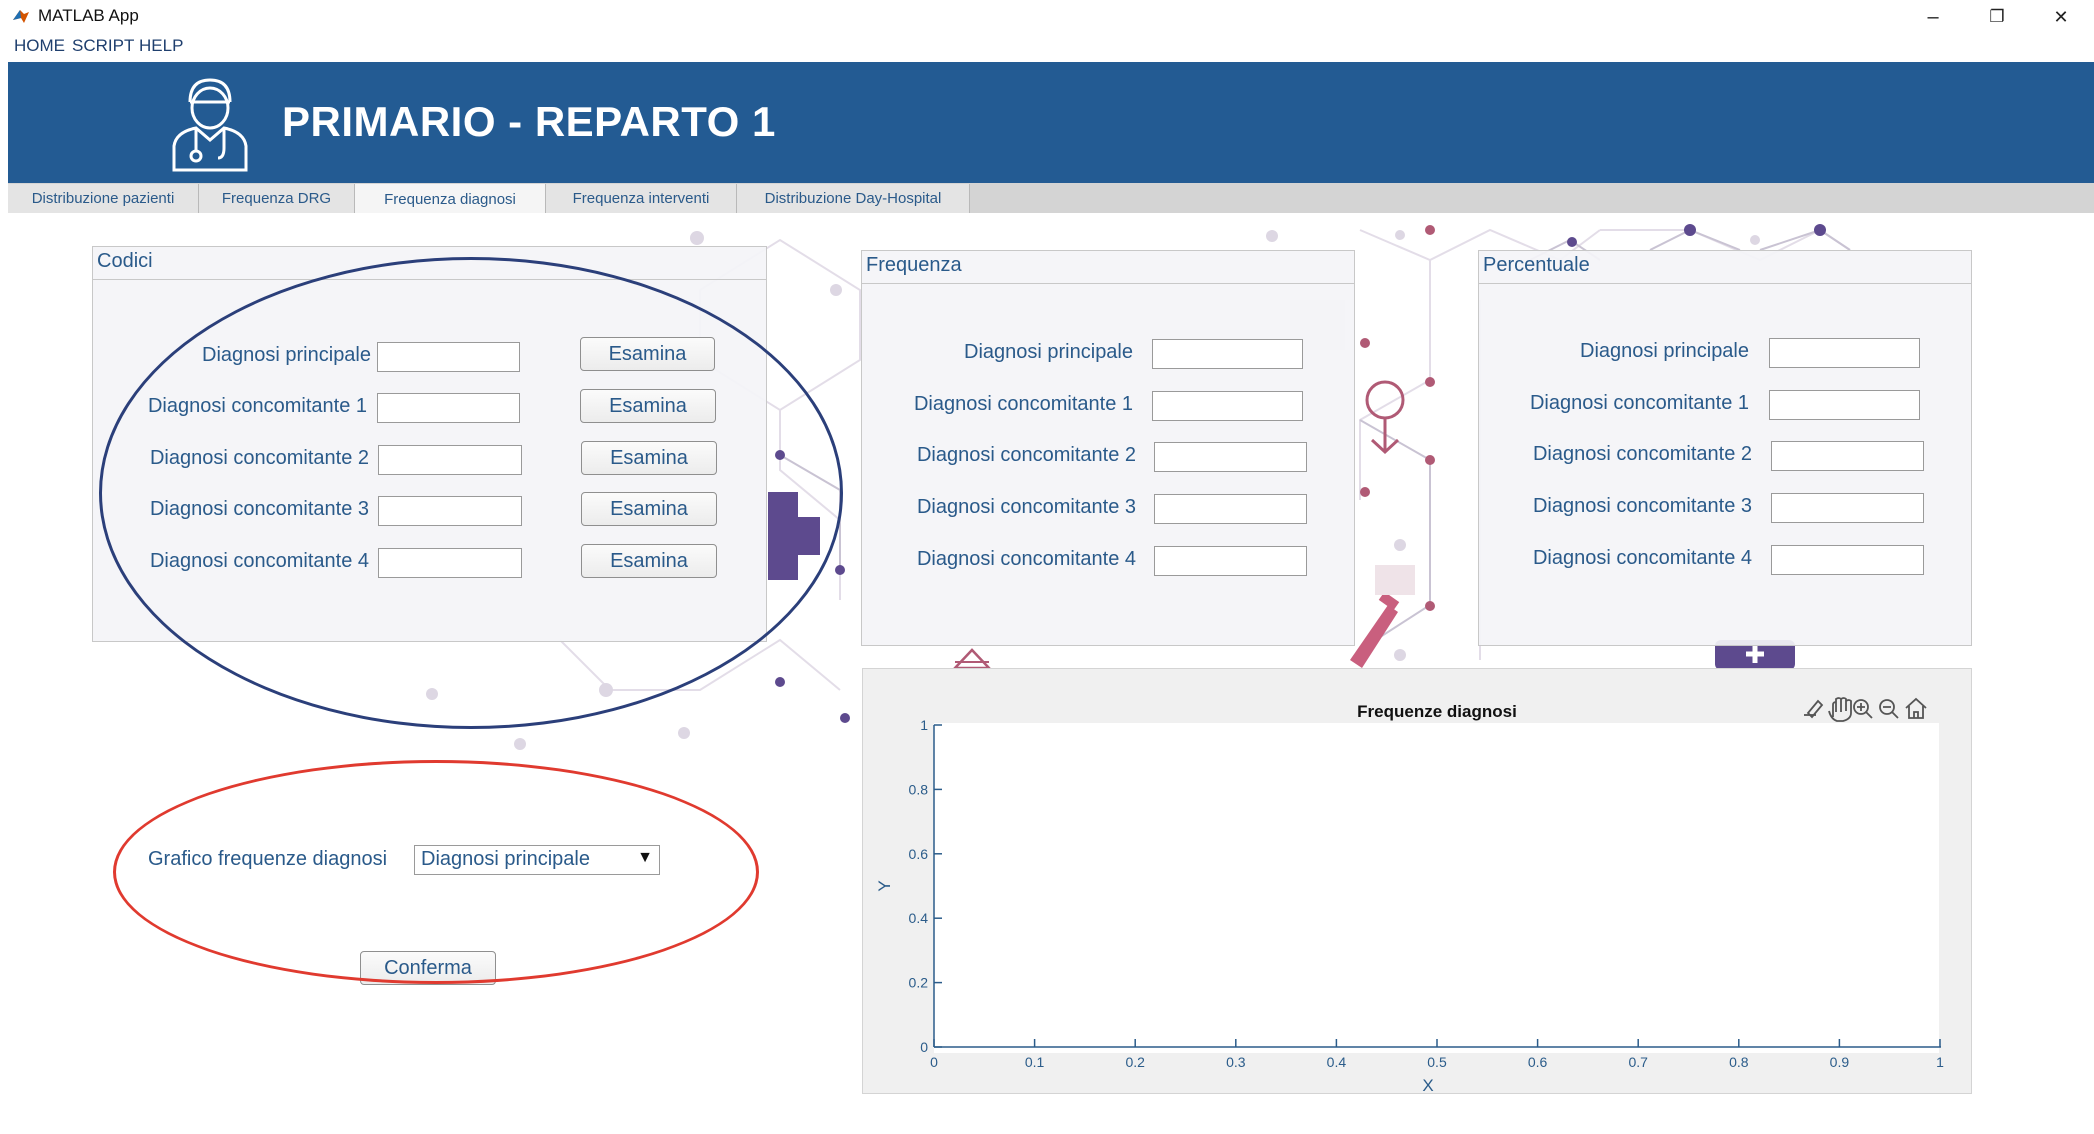 The image size is (2094, 1134). Describe the element at coordinates (1227, 406) in the screenshot. I see `frequenza-concomitante-1-field` at that location.